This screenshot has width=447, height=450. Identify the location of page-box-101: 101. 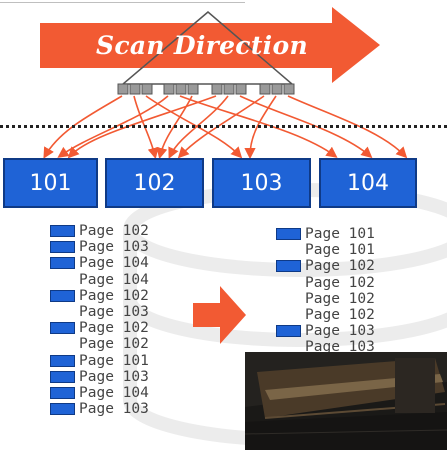
(50, 183).